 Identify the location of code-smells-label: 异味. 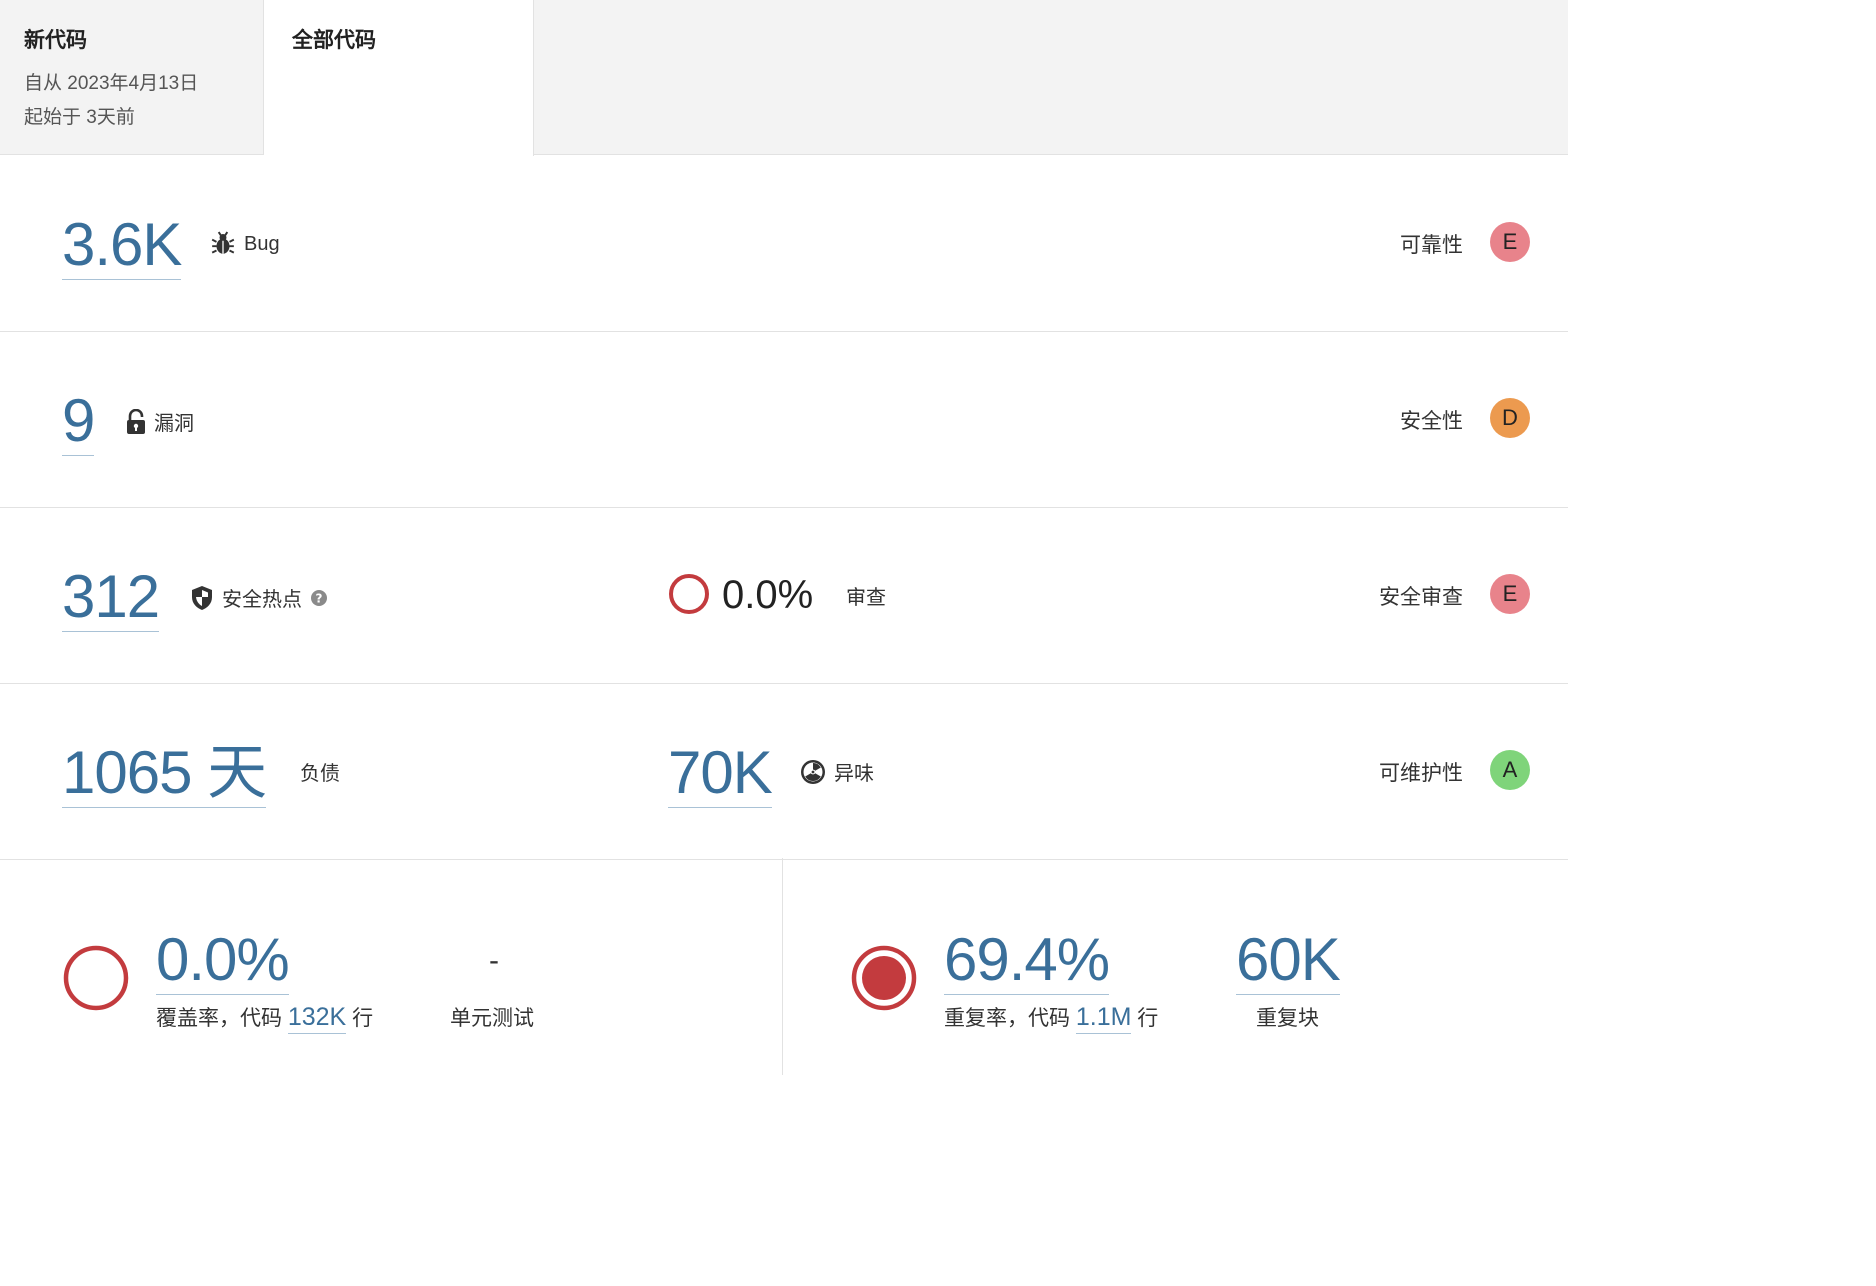
(837, 771).